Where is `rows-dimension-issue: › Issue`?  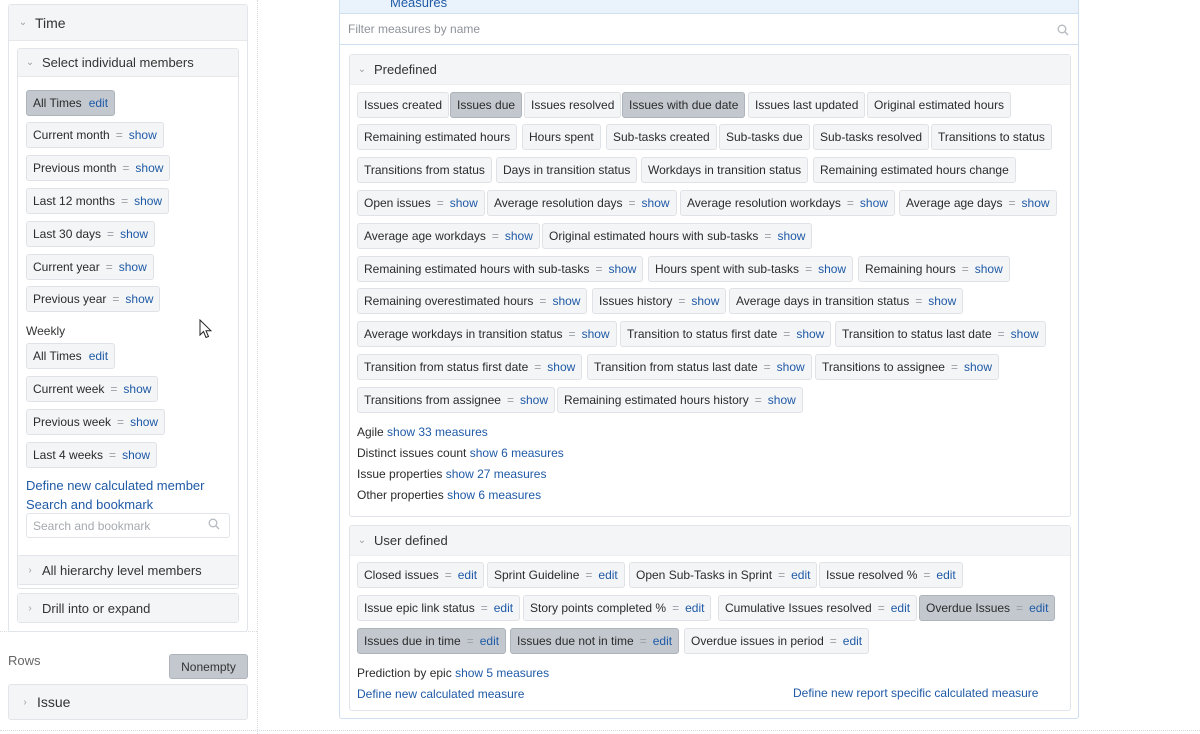 rows-dimension-issue: › Issue is located at coordinates (128, 702).